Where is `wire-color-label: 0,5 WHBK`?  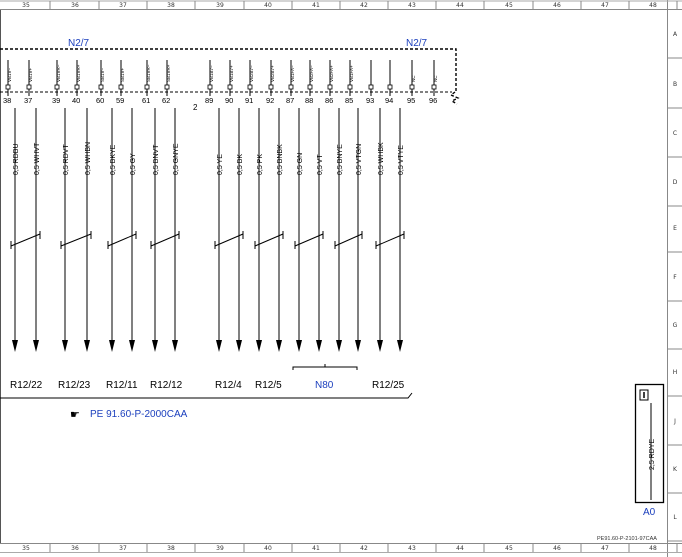 wire-color-label: 0,5 WHBK is located at coordinates (381, 158).